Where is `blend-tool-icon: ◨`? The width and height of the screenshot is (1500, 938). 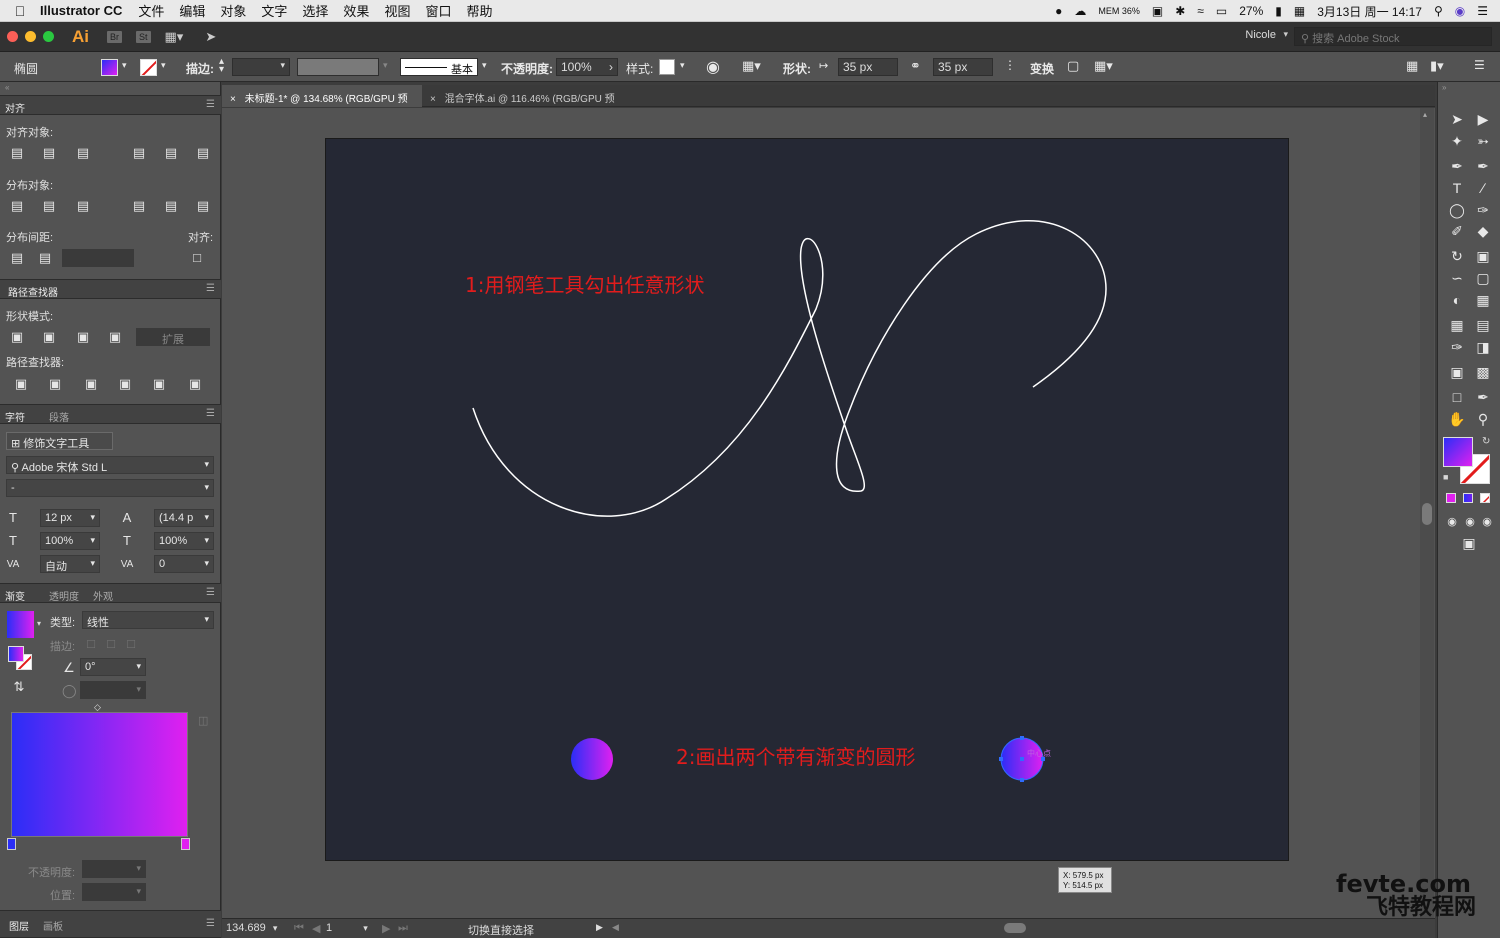
blend-tool-icon: ◨ is located at coordinates (1483, 347).